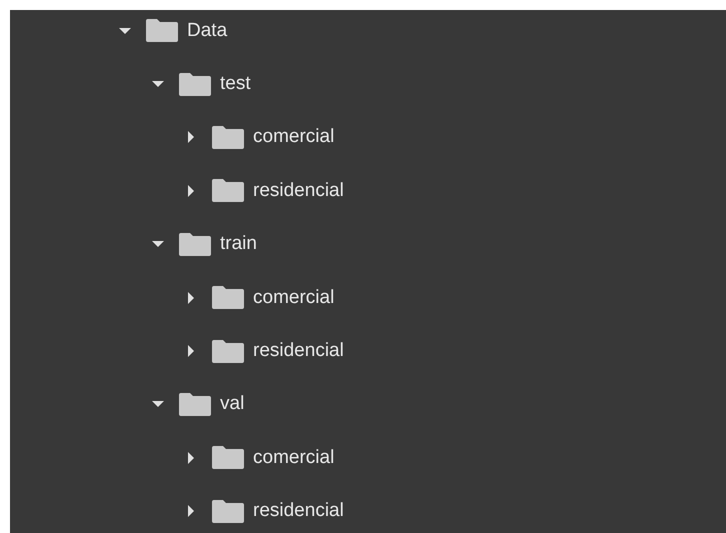  Describe the element at coordinates (238, 244) in the screenshot. I see `folder-name: train` at that location.